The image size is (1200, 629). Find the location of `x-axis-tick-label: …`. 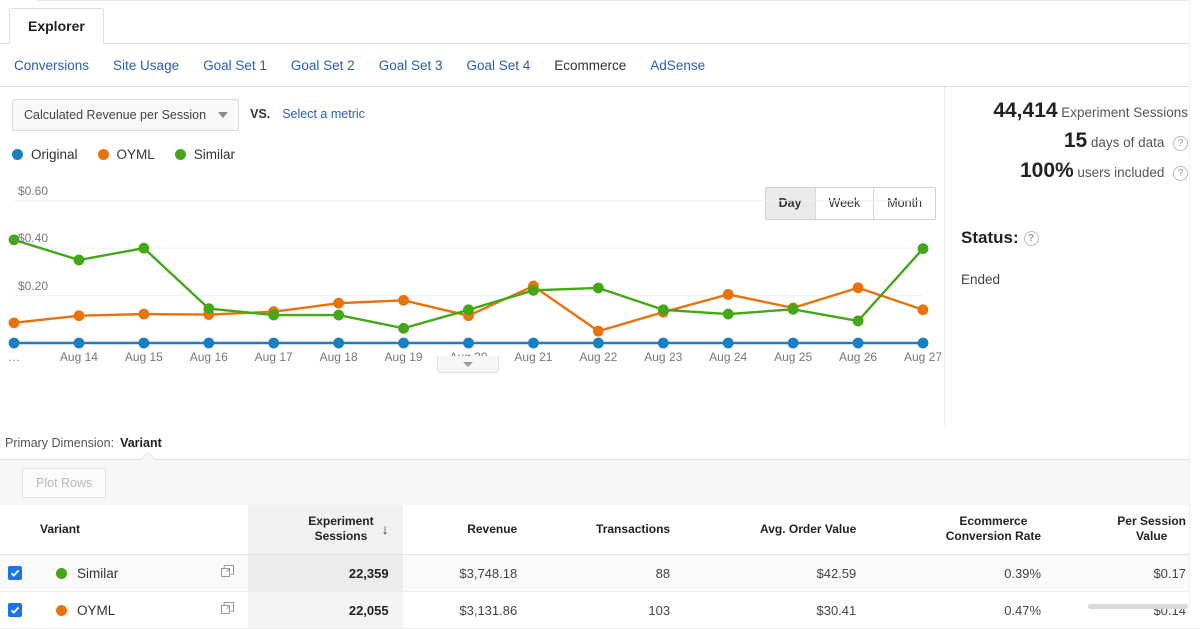

x-axis-tick-label: … is located at coordinates (14, 357).